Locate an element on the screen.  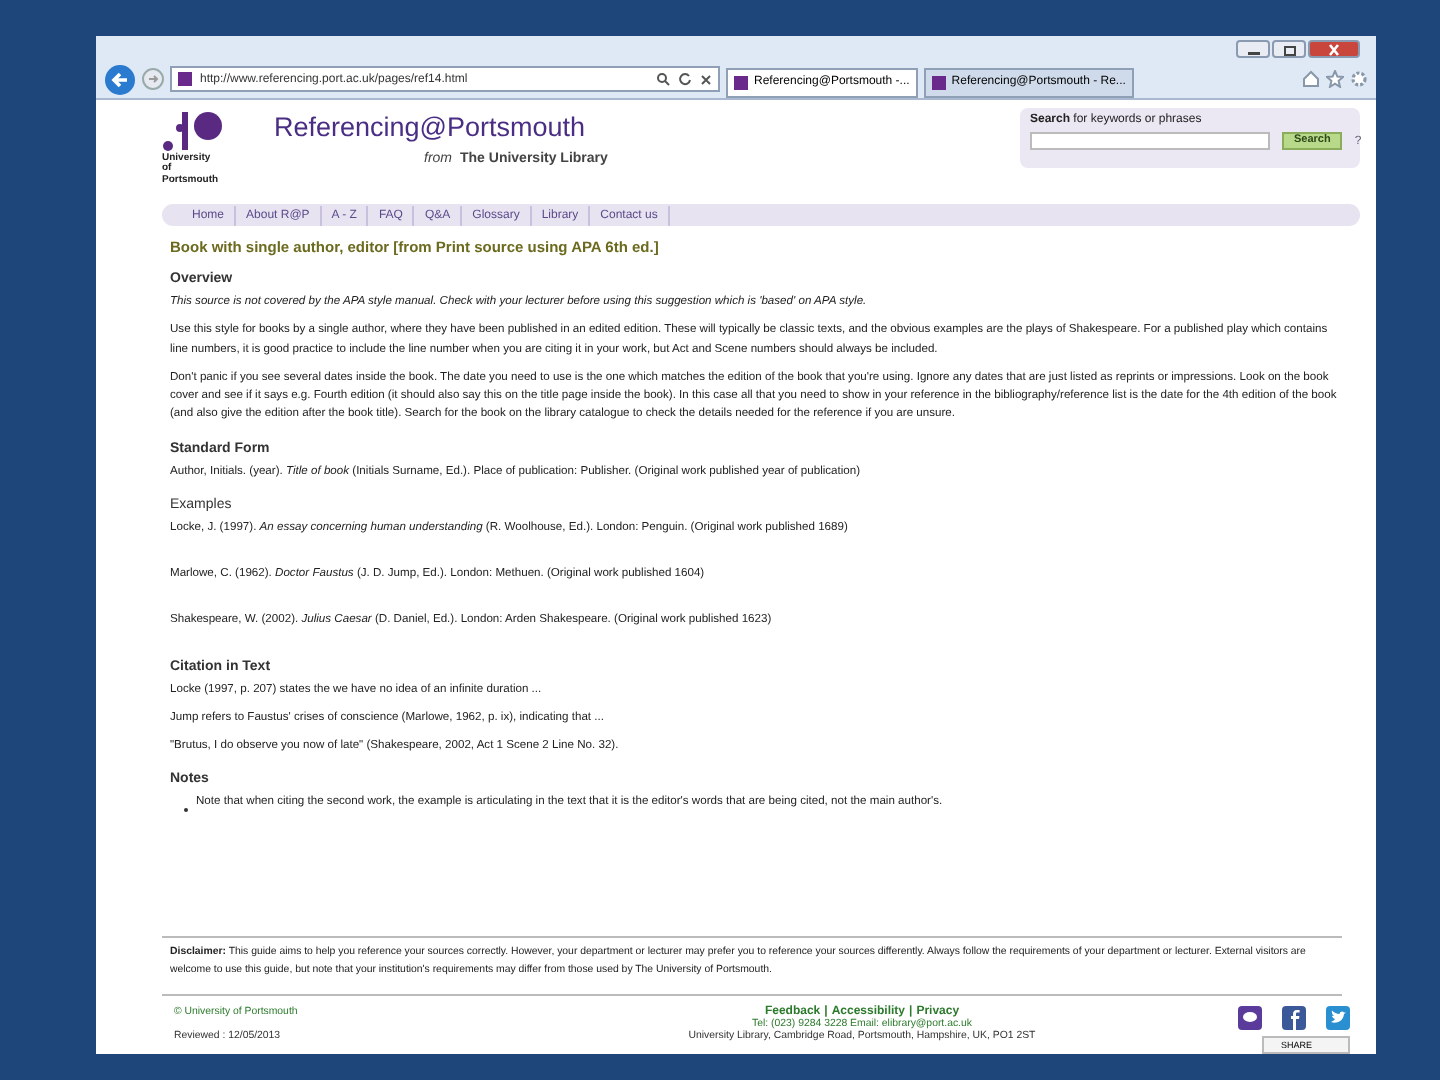
restore-icon is located at coordinates (1289, 49).